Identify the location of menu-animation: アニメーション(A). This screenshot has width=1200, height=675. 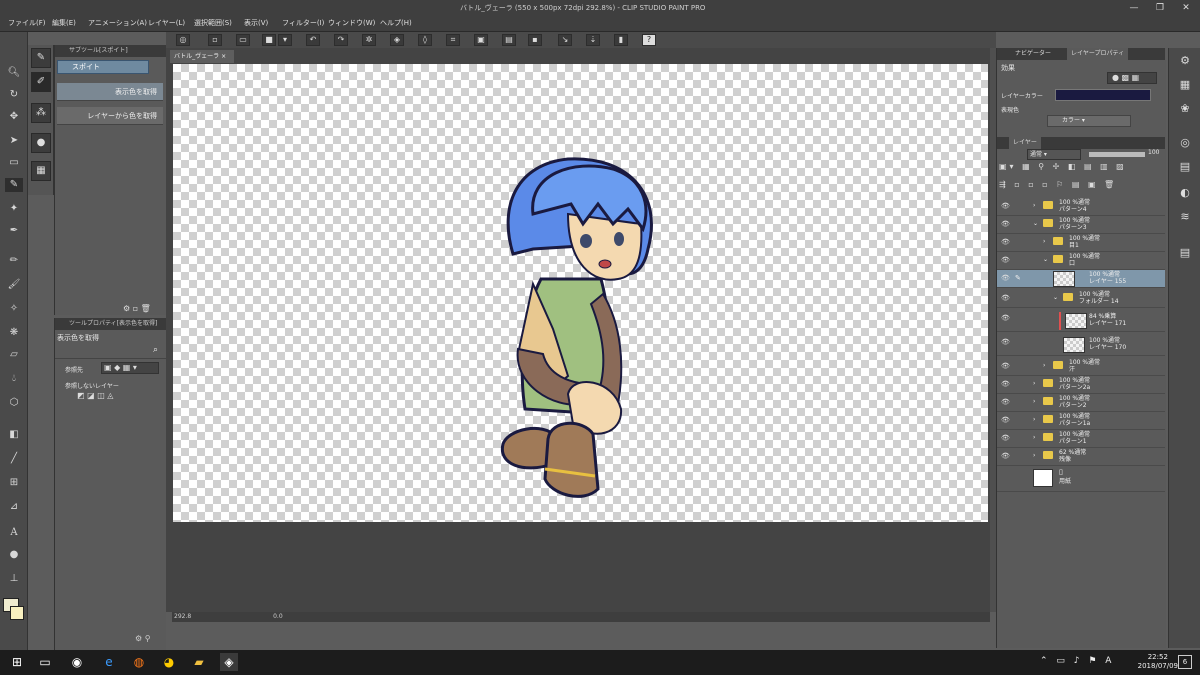
(117, 23).